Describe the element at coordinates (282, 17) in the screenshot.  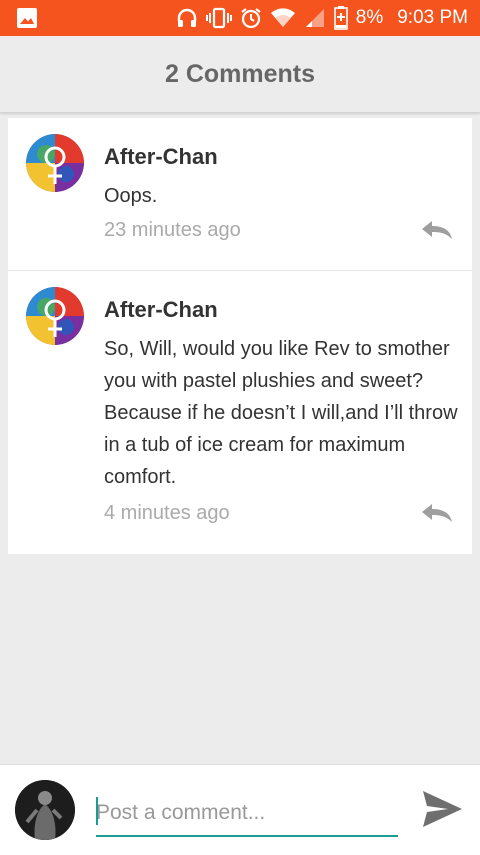
I see `wifi-icon` at that location.